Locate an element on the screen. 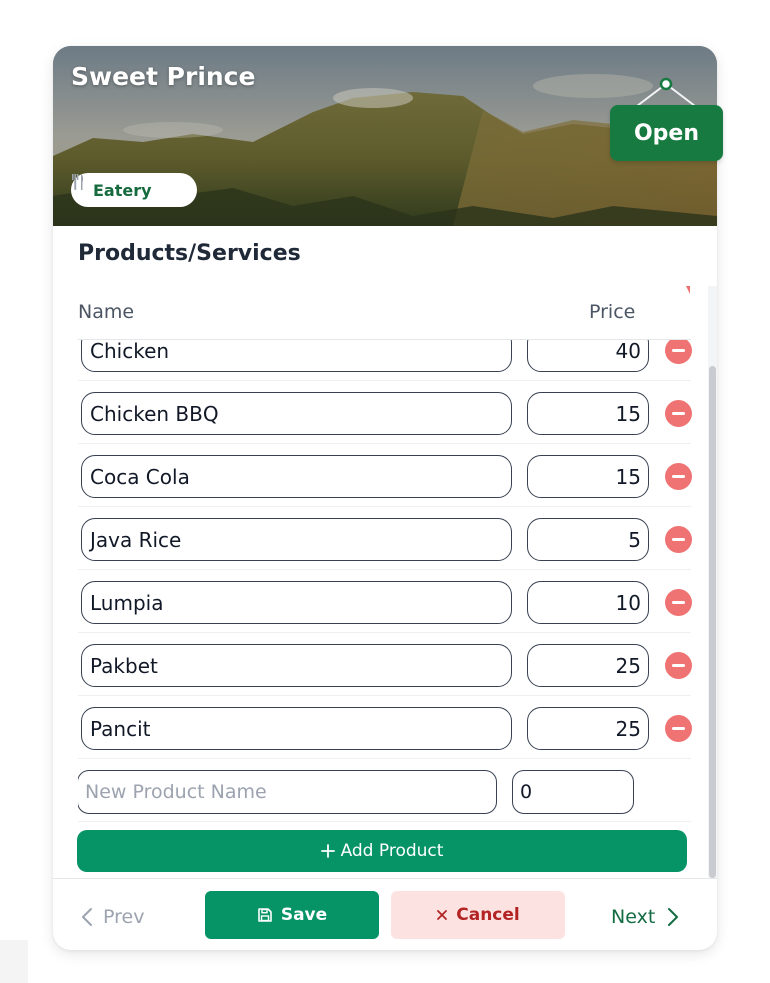  column-header-price: Price is located at coordinates (612, 312).